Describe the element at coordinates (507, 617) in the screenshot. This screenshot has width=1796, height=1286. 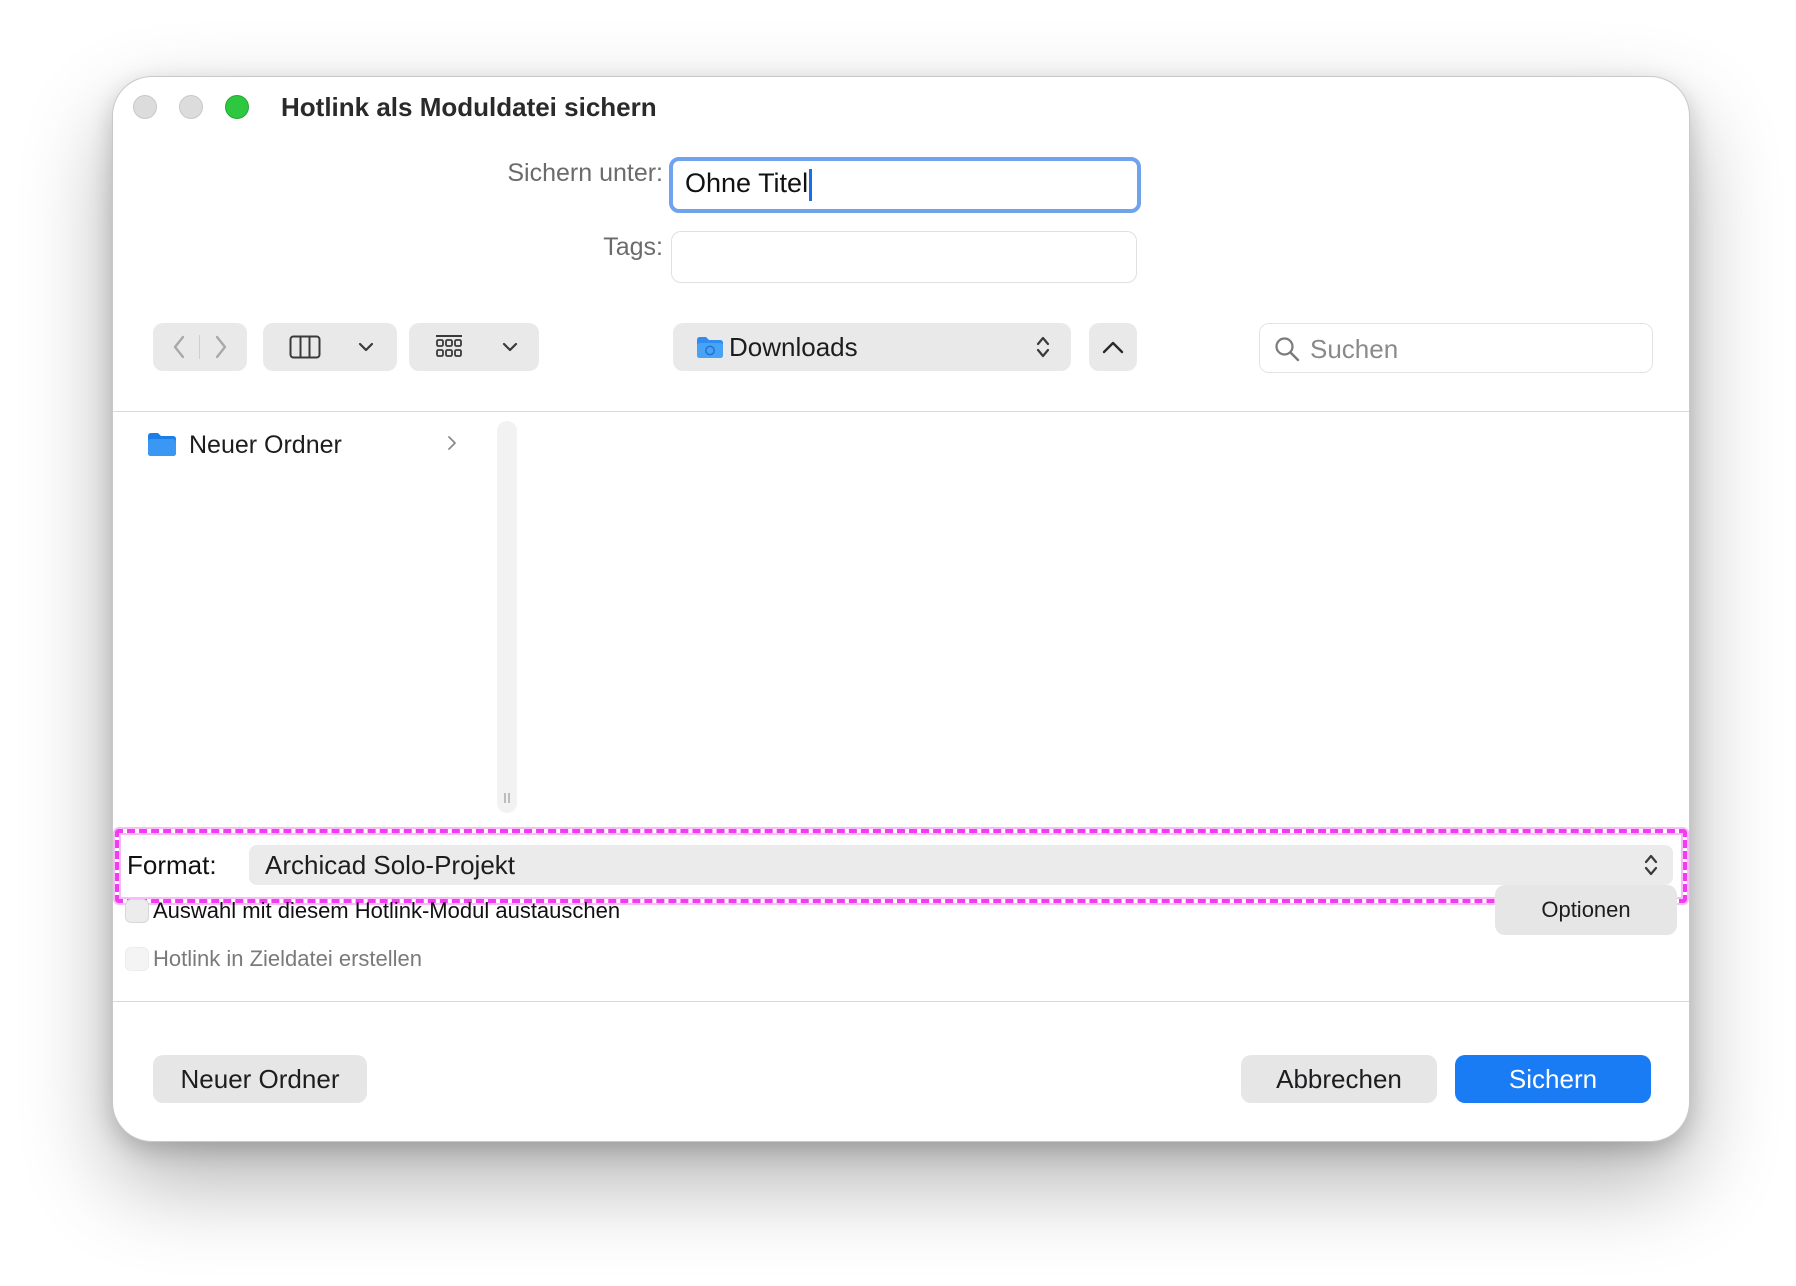
I see `column-resize-bar` at that location.